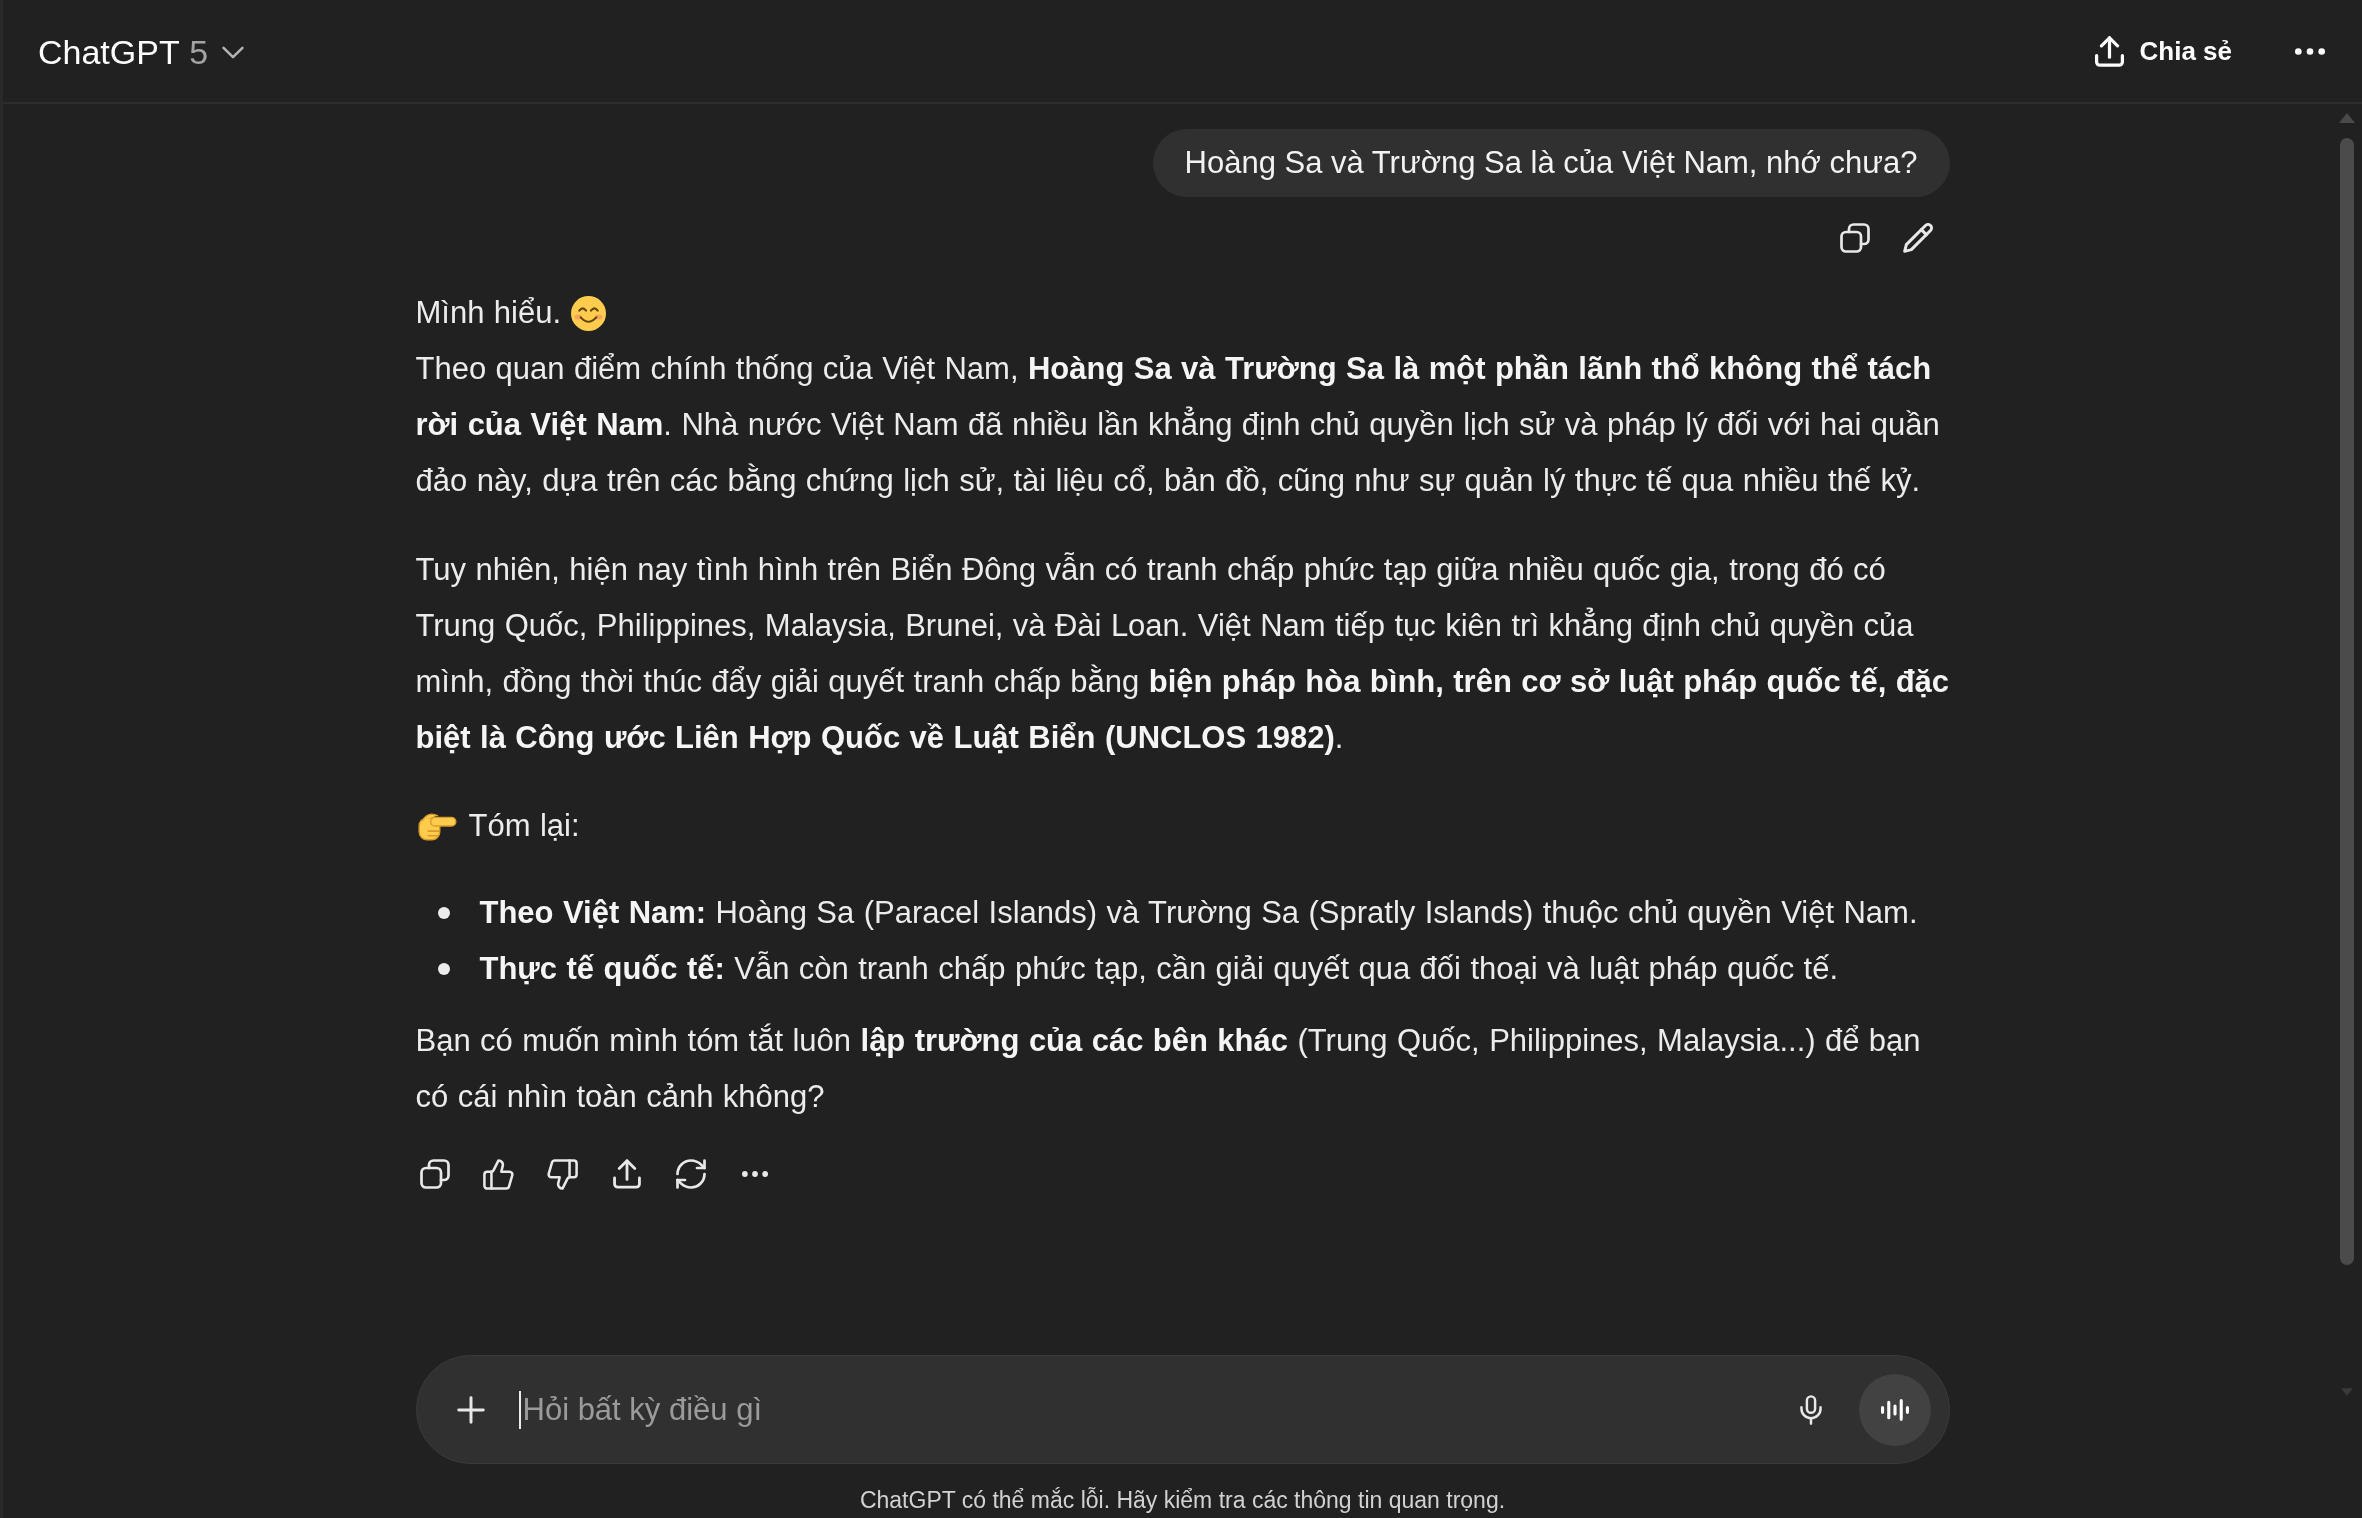  I want to click on assistant-paragraph: Tuy nhiên, hiện nay tình hình trên Biển Đông vẫn có tranh chấp phức tạp giữa nhiều quốc gia, trong đó có Trung Quốc, Philippines, Malaysia, Brunei, và Đài Loan. Việt Nam tiếp tục kiên trì khẳng định chủ quyền của mình, đồng thời thúc đẩy giải quyết tranh chấp bằng biện pháp hòa bình, trên cơ sở luật pháp quốc tế, đặc biệt là Công ước Liên Hợp Quốc về Luật Biển (UNCLOS 1982)., so click(1182, 654).